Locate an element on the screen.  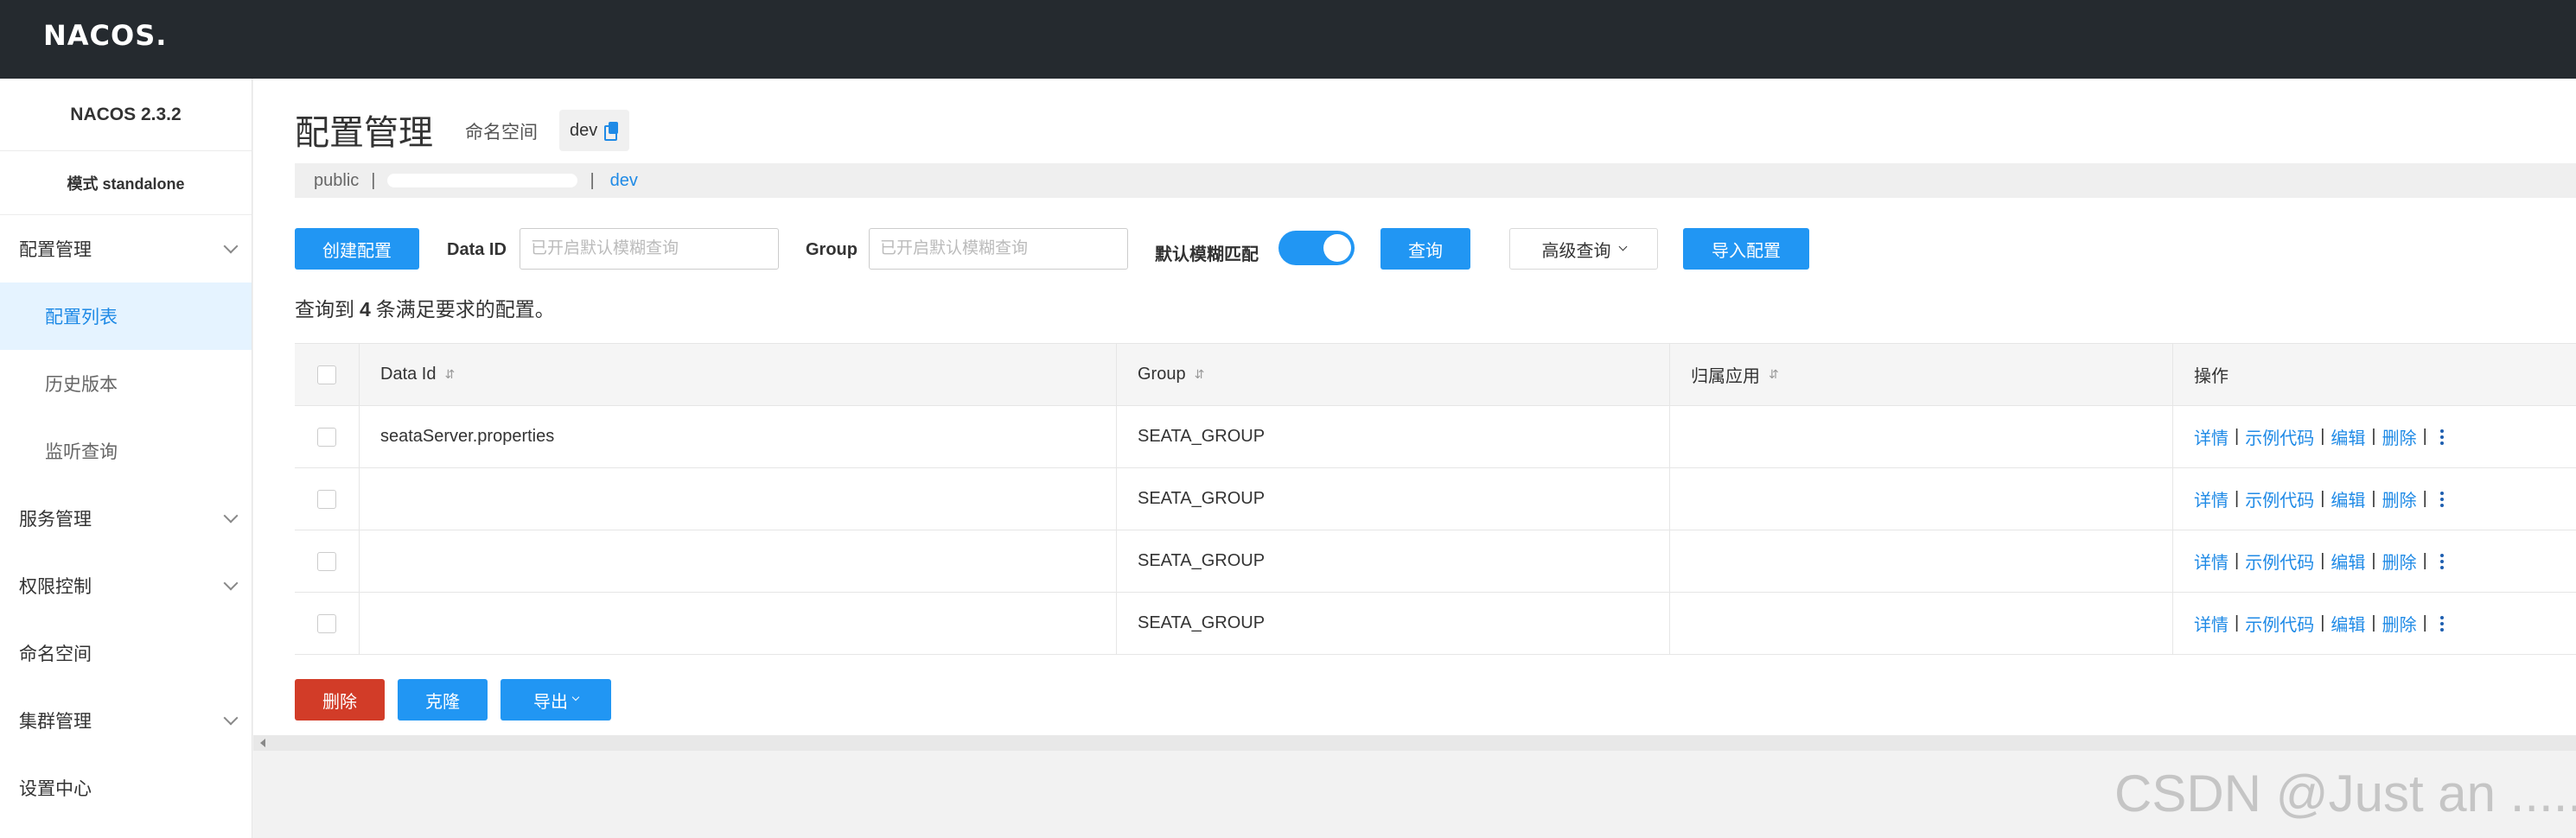
header-ops: 操作 is located at coordinates (2374, 374).